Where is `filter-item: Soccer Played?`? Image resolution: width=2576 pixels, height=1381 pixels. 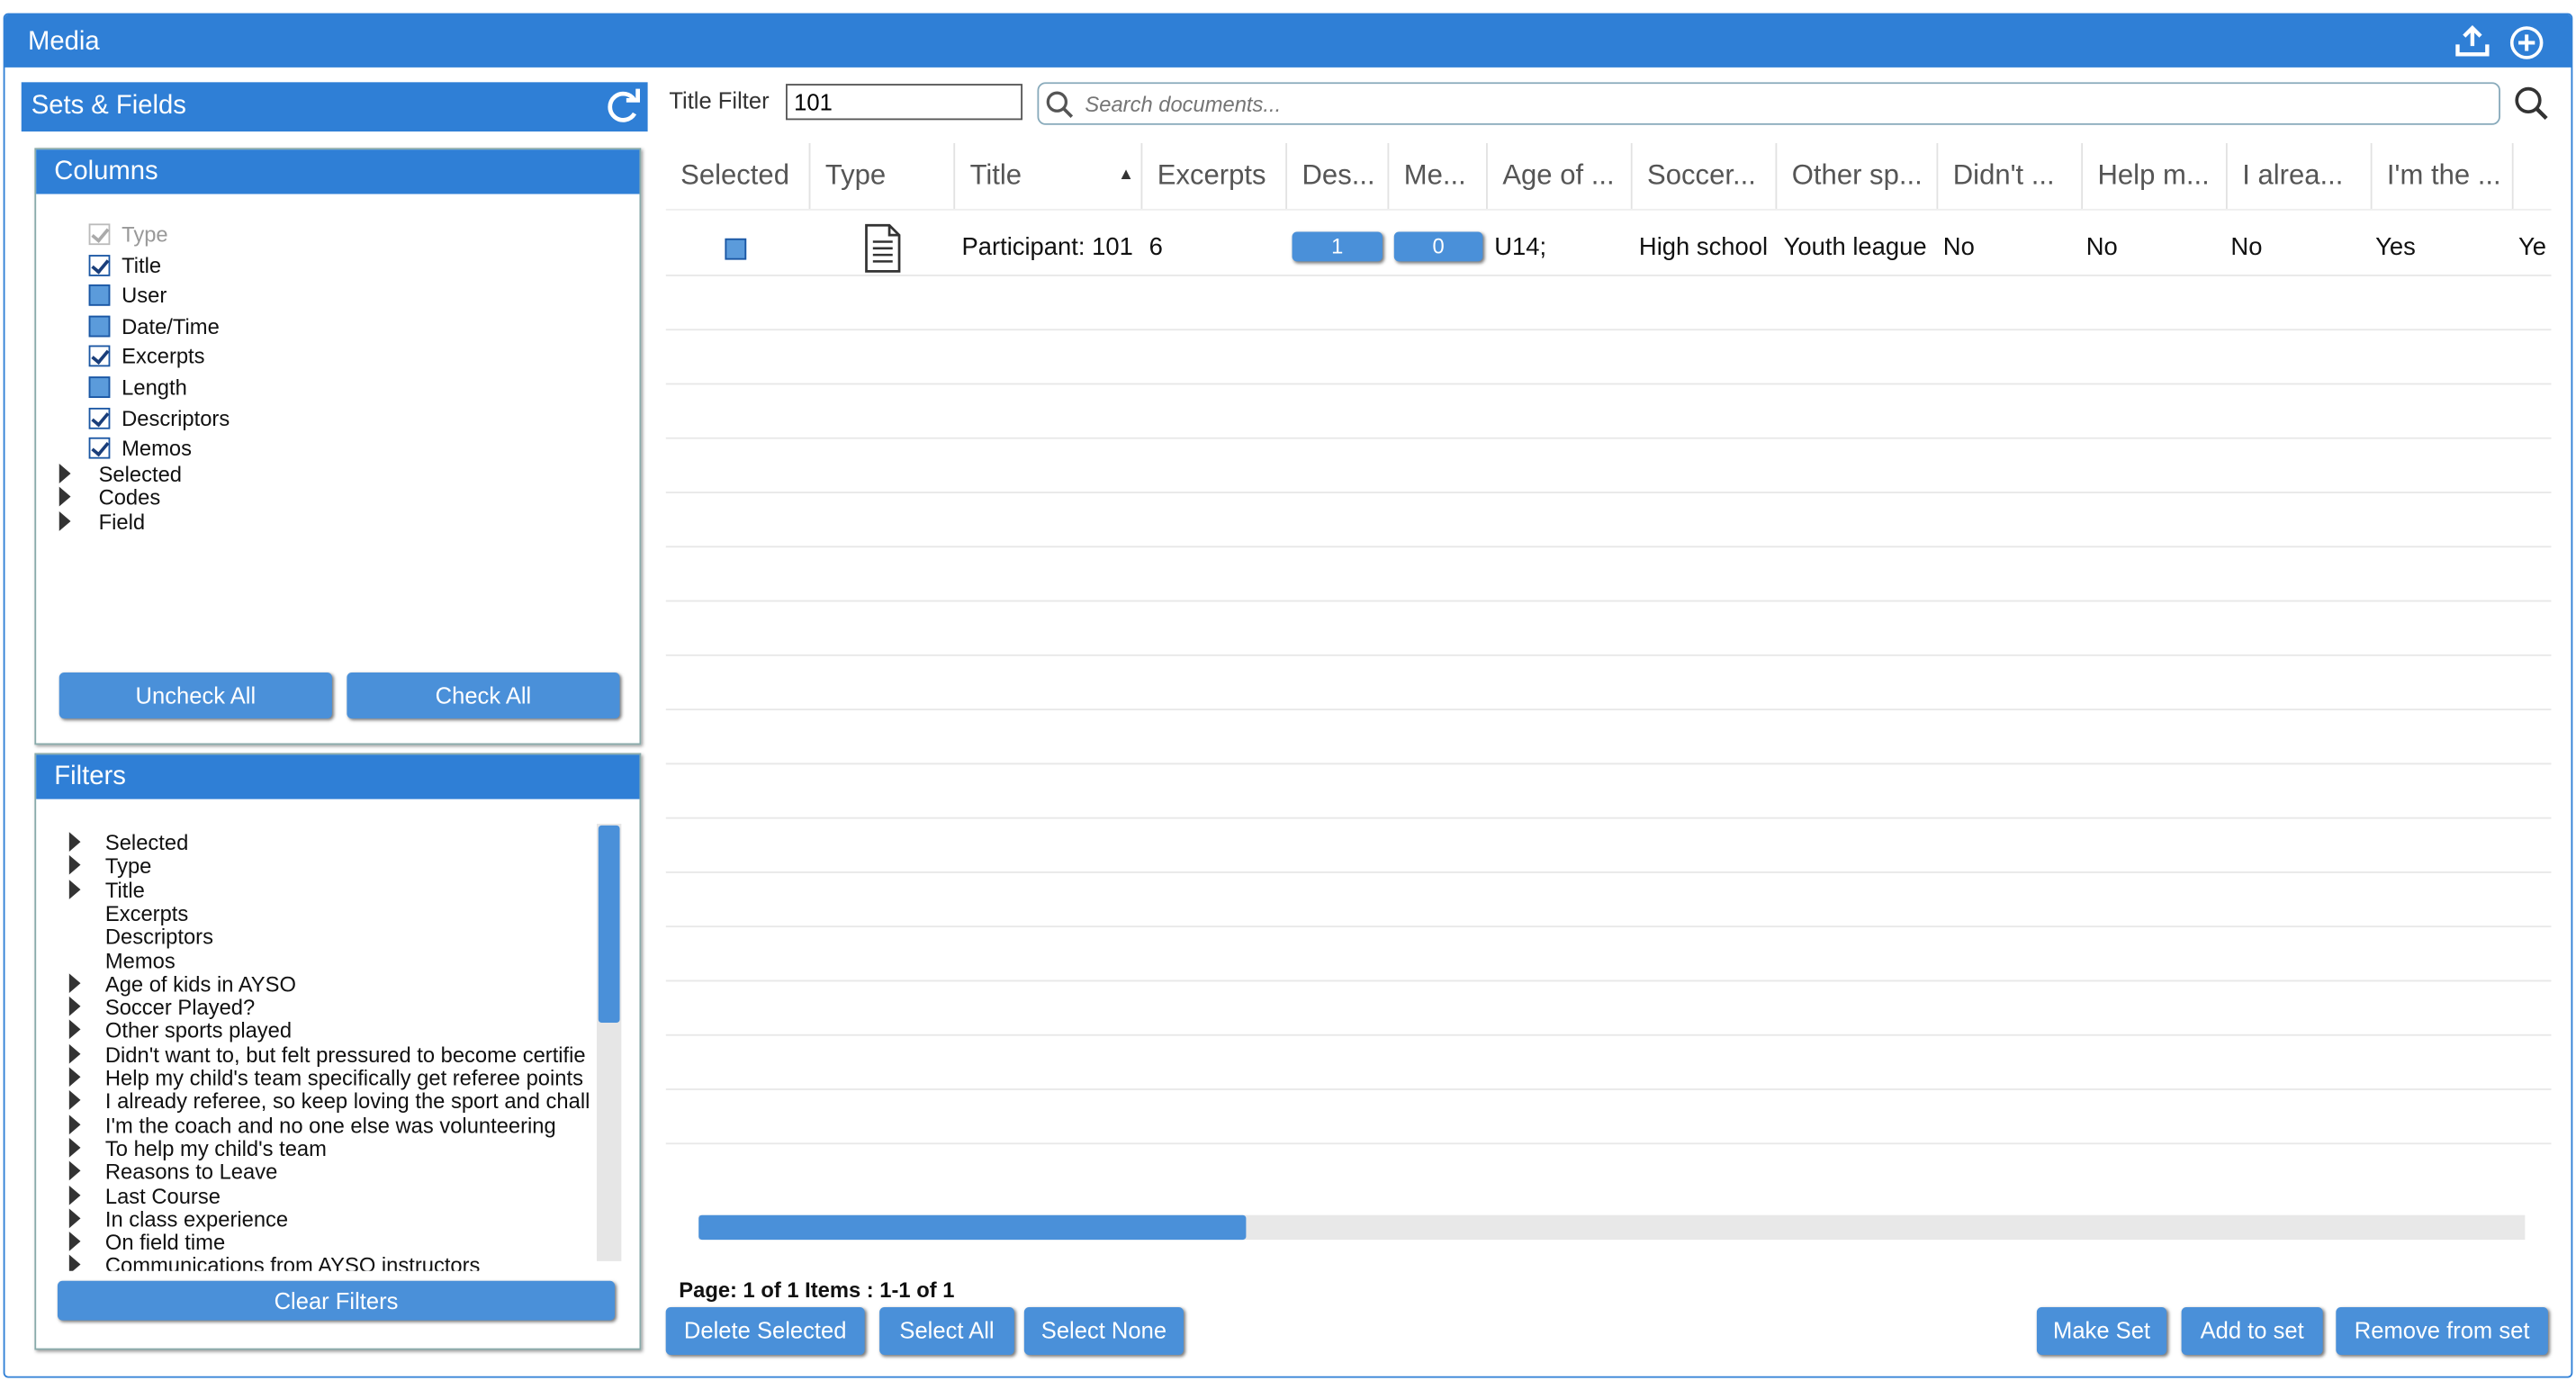
filter-item: Soccer Played? is located at coordinates (331, 1007).